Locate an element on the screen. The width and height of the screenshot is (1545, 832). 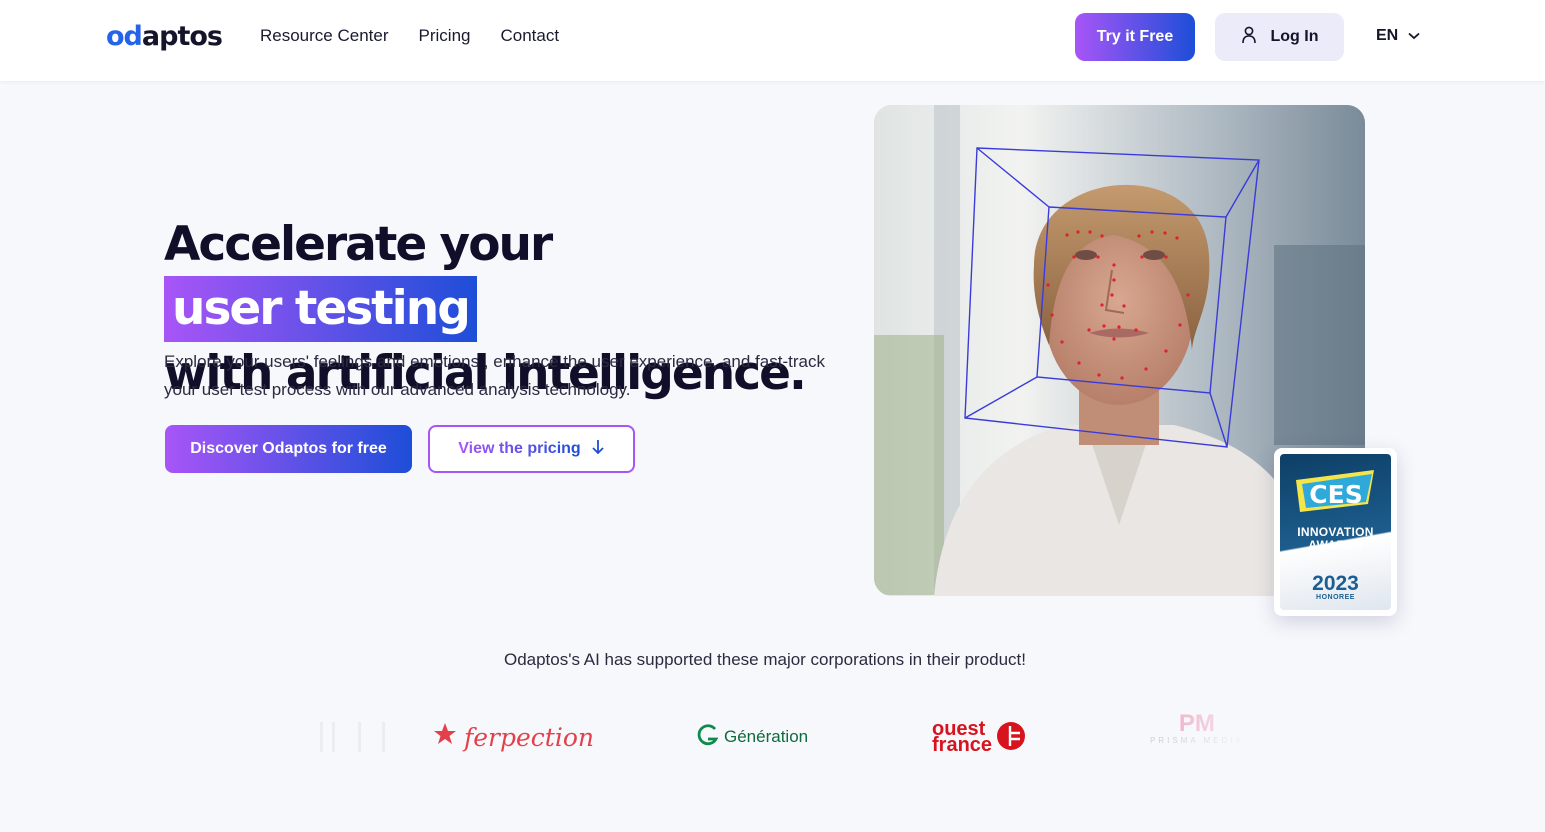
main-nav: Resource Center Pricing Contact is located at coordinates (409, 36).